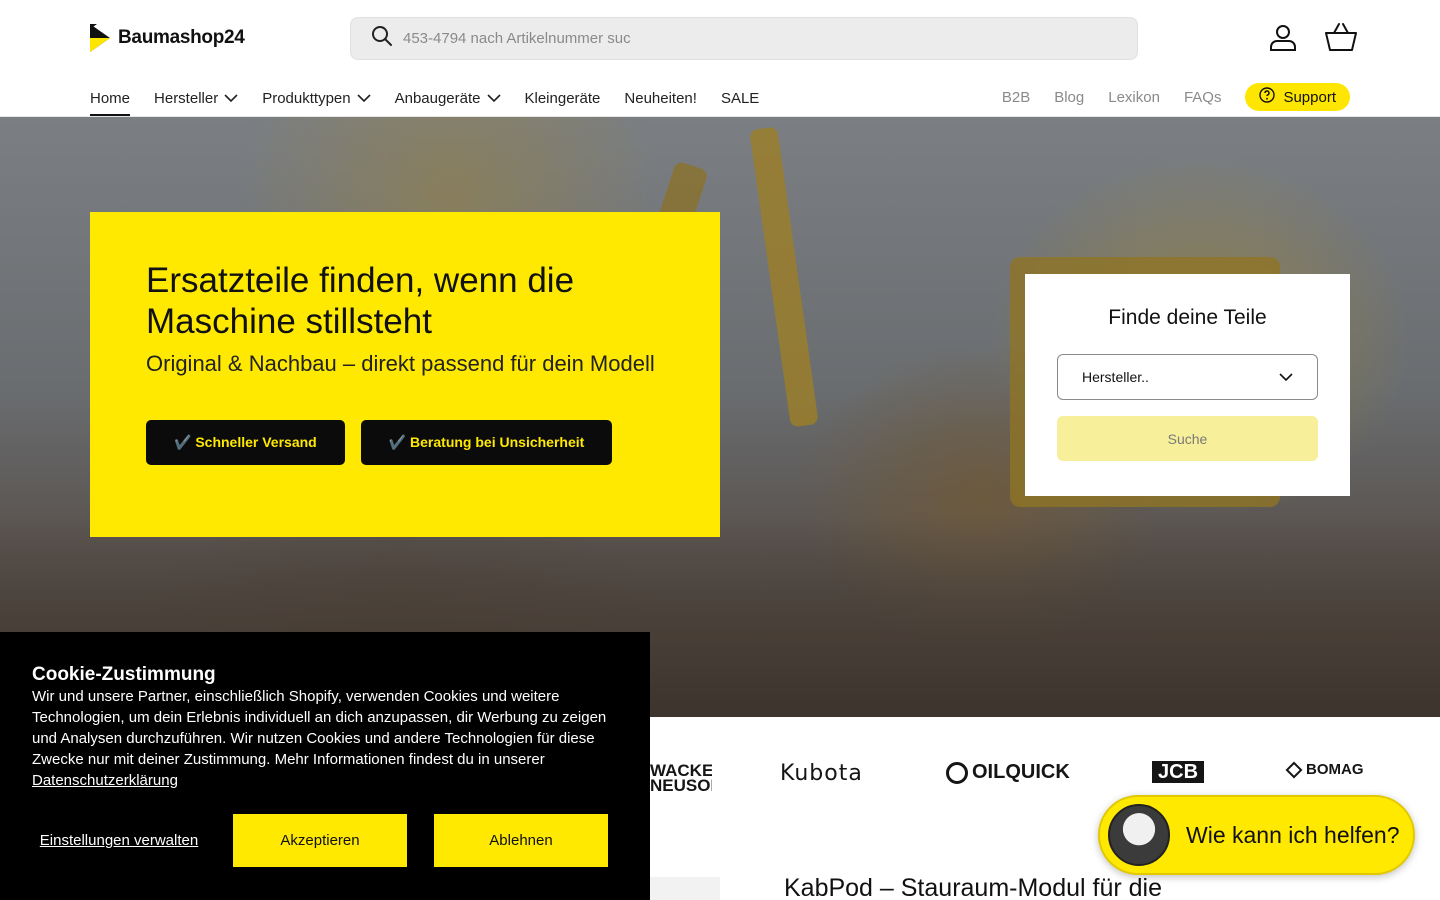 This screenshot has height=900, width=1440. I want to click on chat-prompt: Wie kann ich helfen?, so click(1293, 834).